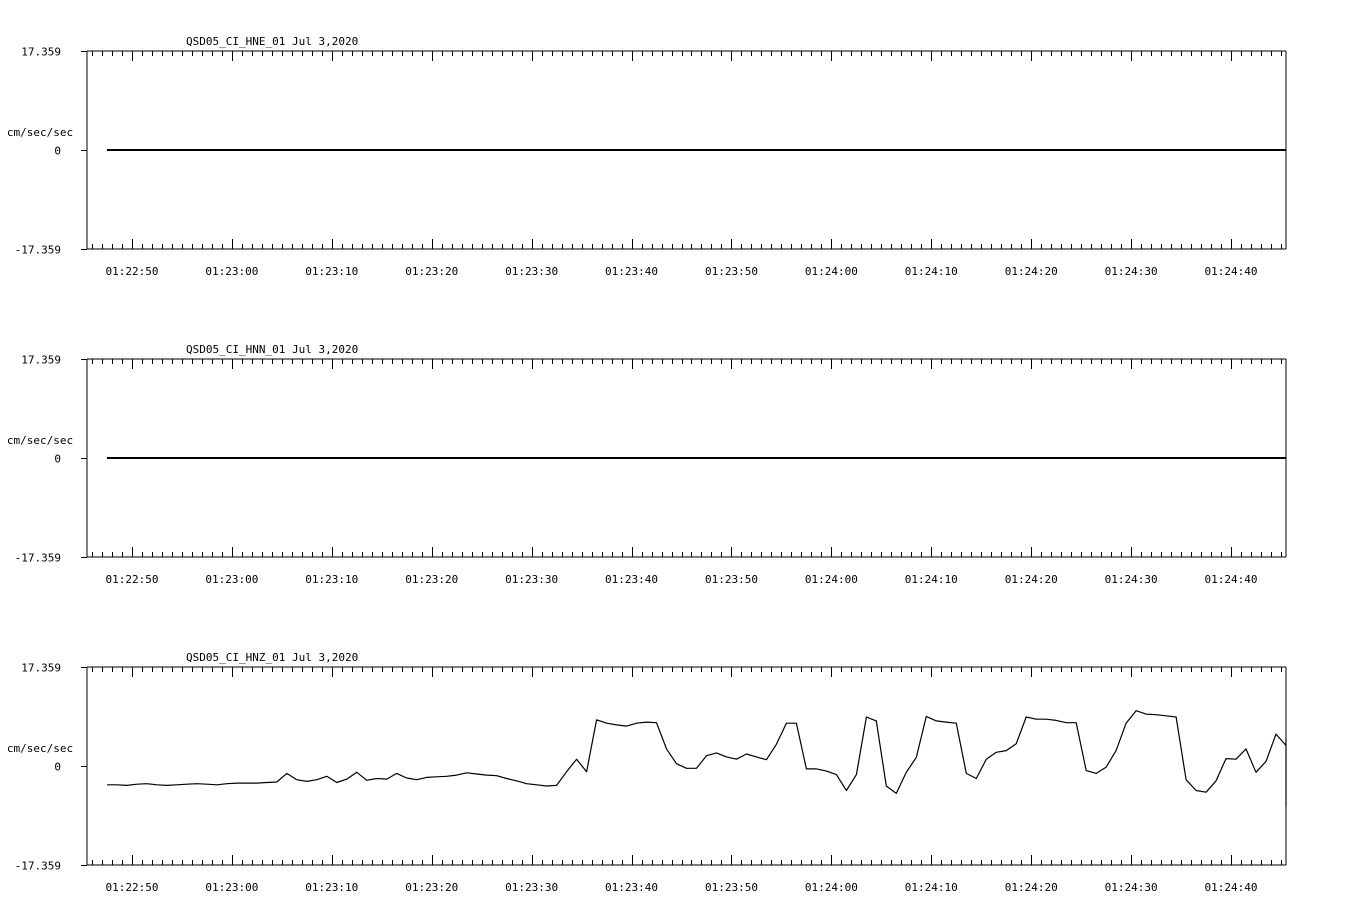  What do you see at coordinates (272, 349) in the screenshot?
I see `chart-title: QSD05_CI_HNN_01 Jul 3,2020` at bounding box center [272, 349].